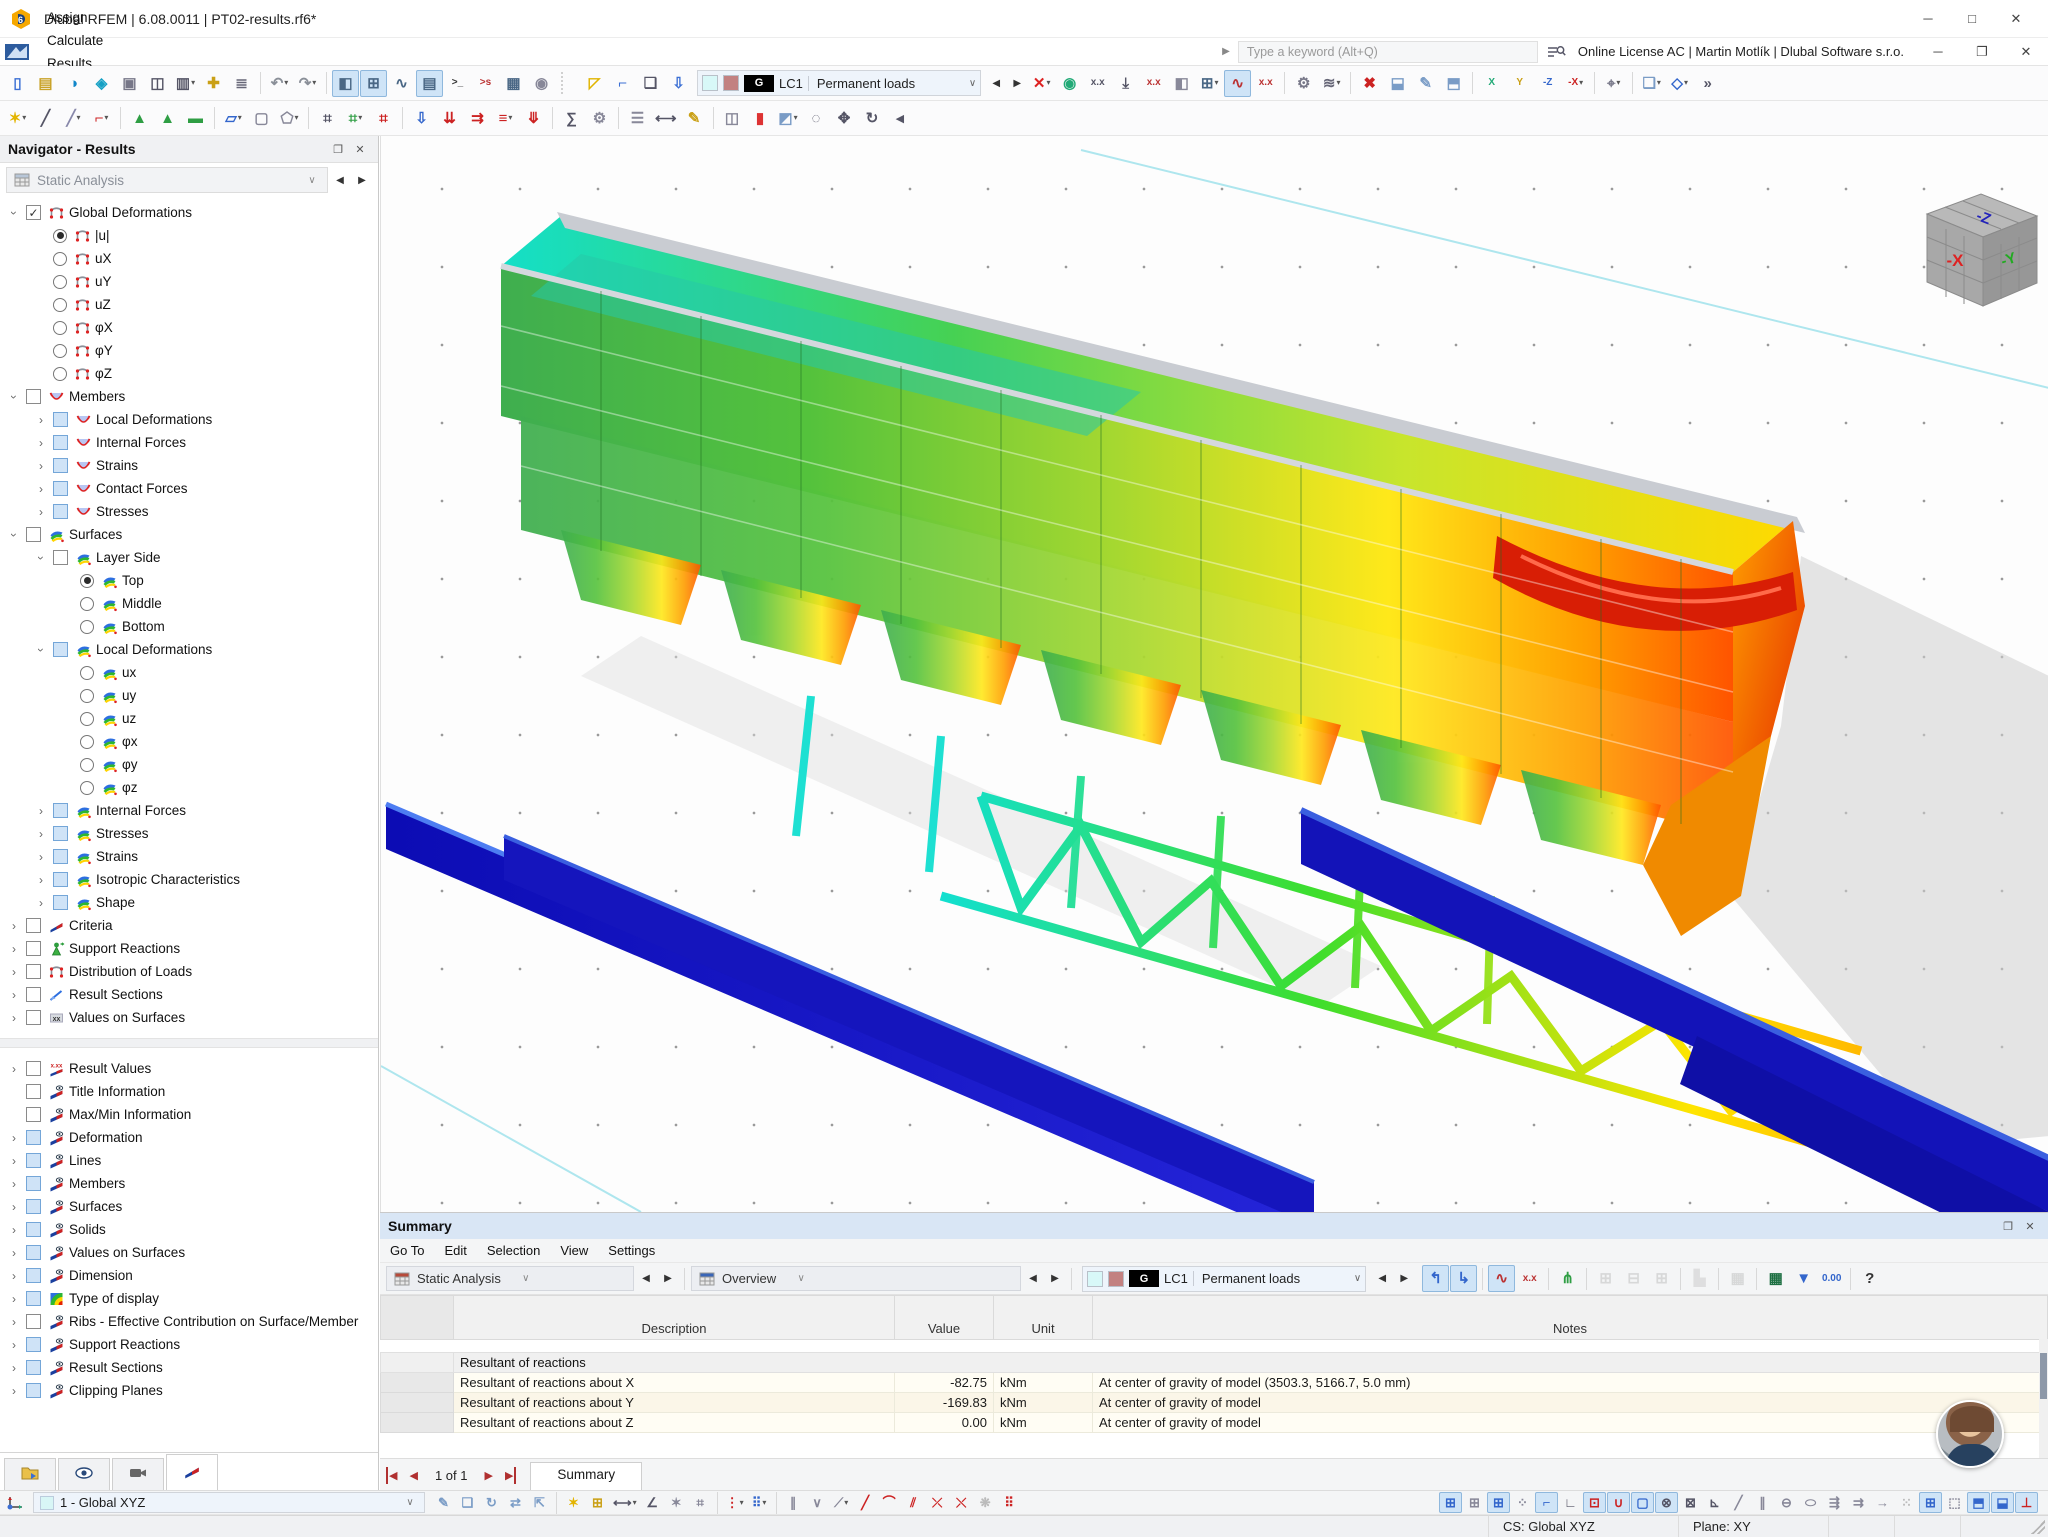 This screenshot has height=1537, width=2048. What do you see at coordinates (1425, 83) in the screenshot?
I see `edit-view-icon: ✎` at bounding box center [1425, 83].